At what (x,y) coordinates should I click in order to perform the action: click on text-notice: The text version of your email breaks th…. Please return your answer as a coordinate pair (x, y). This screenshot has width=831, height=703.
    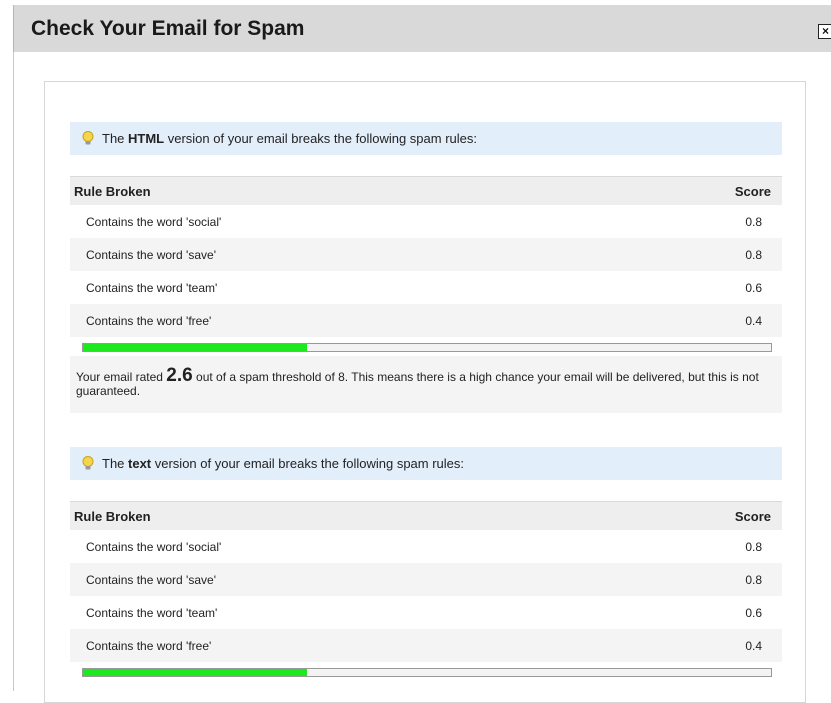
    Looking at the image, I should click on (426, 463).